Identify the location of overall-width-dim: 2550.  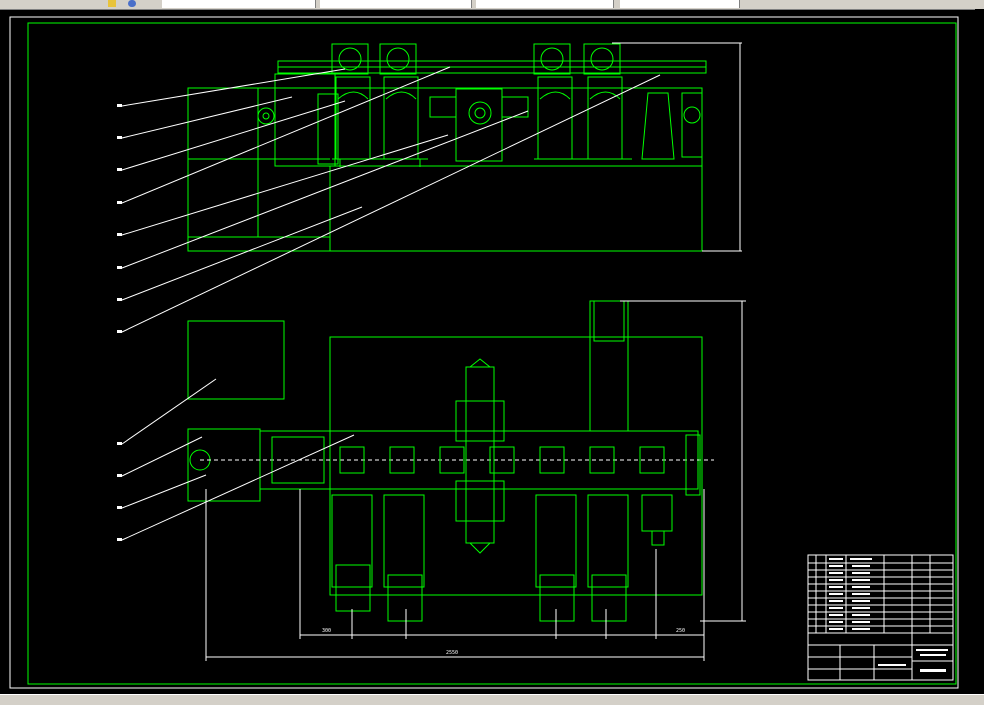
(452, 653).